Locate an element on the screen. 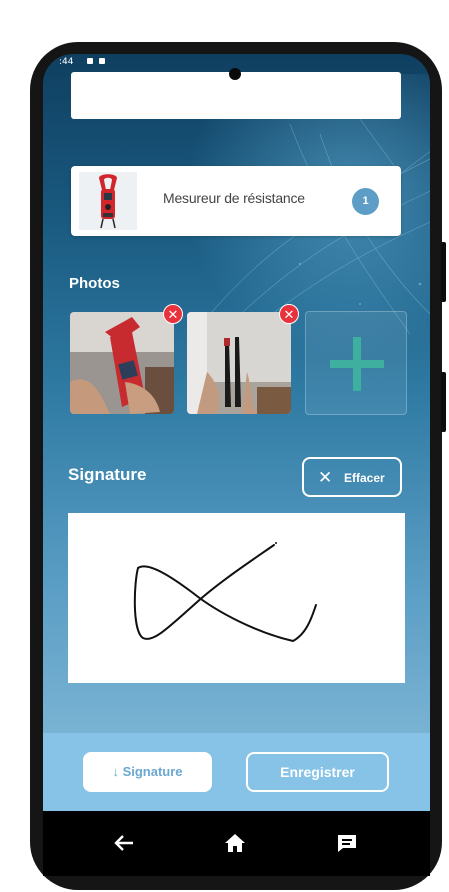 This screenshot has height=892, width=449. add-photo-button is located at coordinates (356, 363).